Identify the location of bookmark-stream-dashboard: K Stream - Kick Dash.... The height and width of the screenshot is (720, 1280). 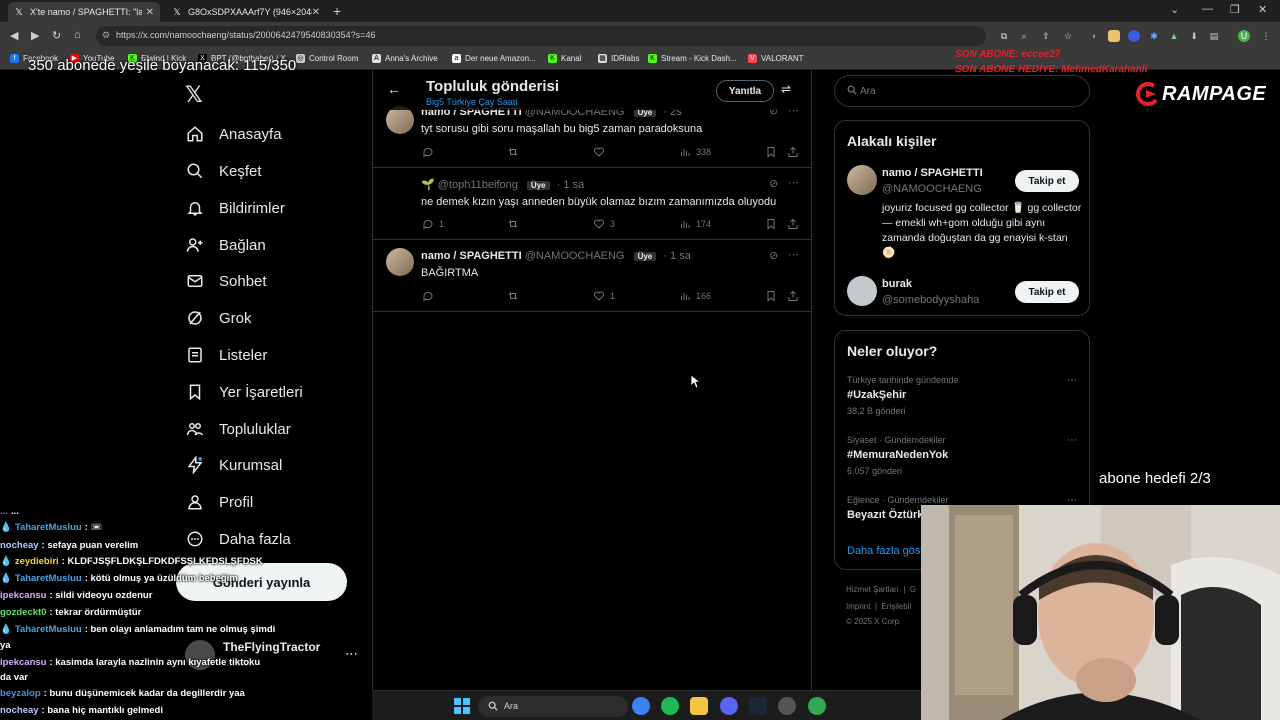
(692, 58).